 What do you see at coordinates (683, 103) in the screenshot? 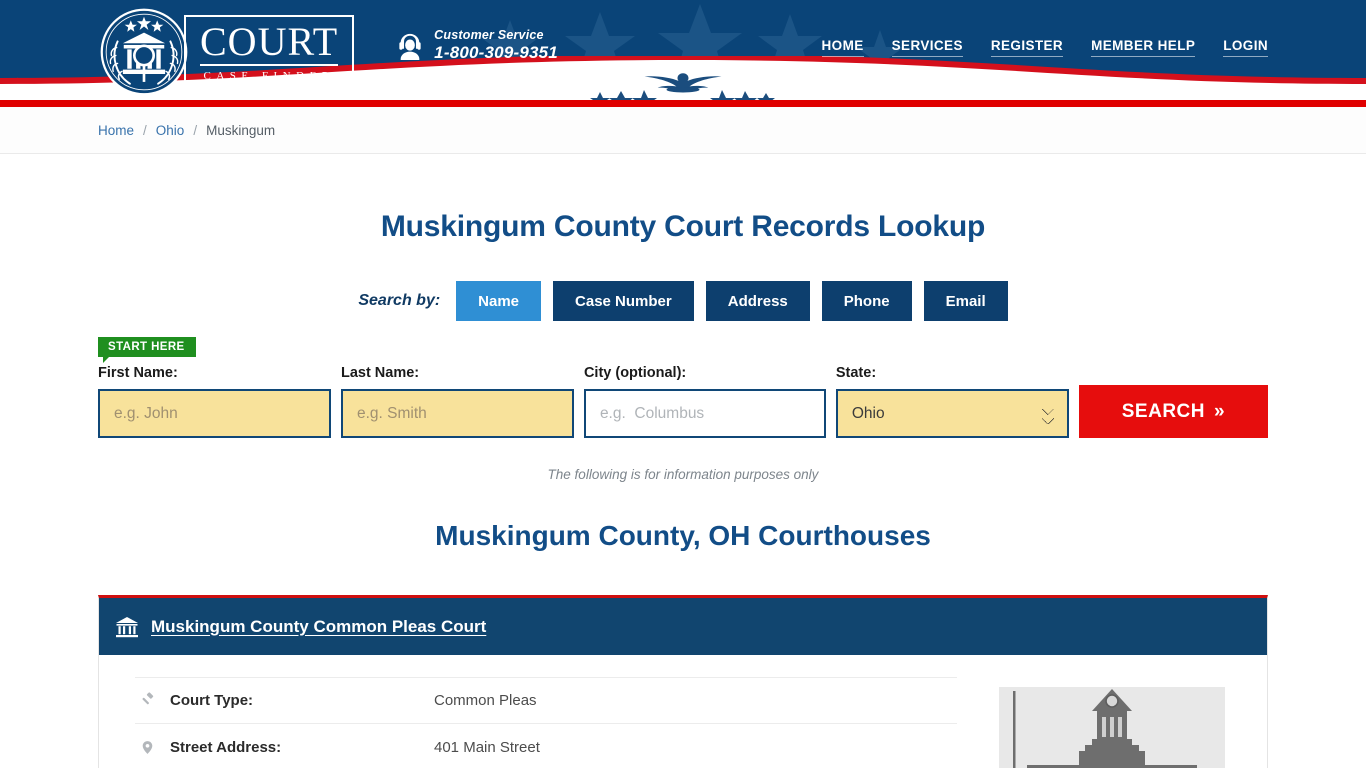
I see `header-red-stripe` at bounding box center [683, 103].